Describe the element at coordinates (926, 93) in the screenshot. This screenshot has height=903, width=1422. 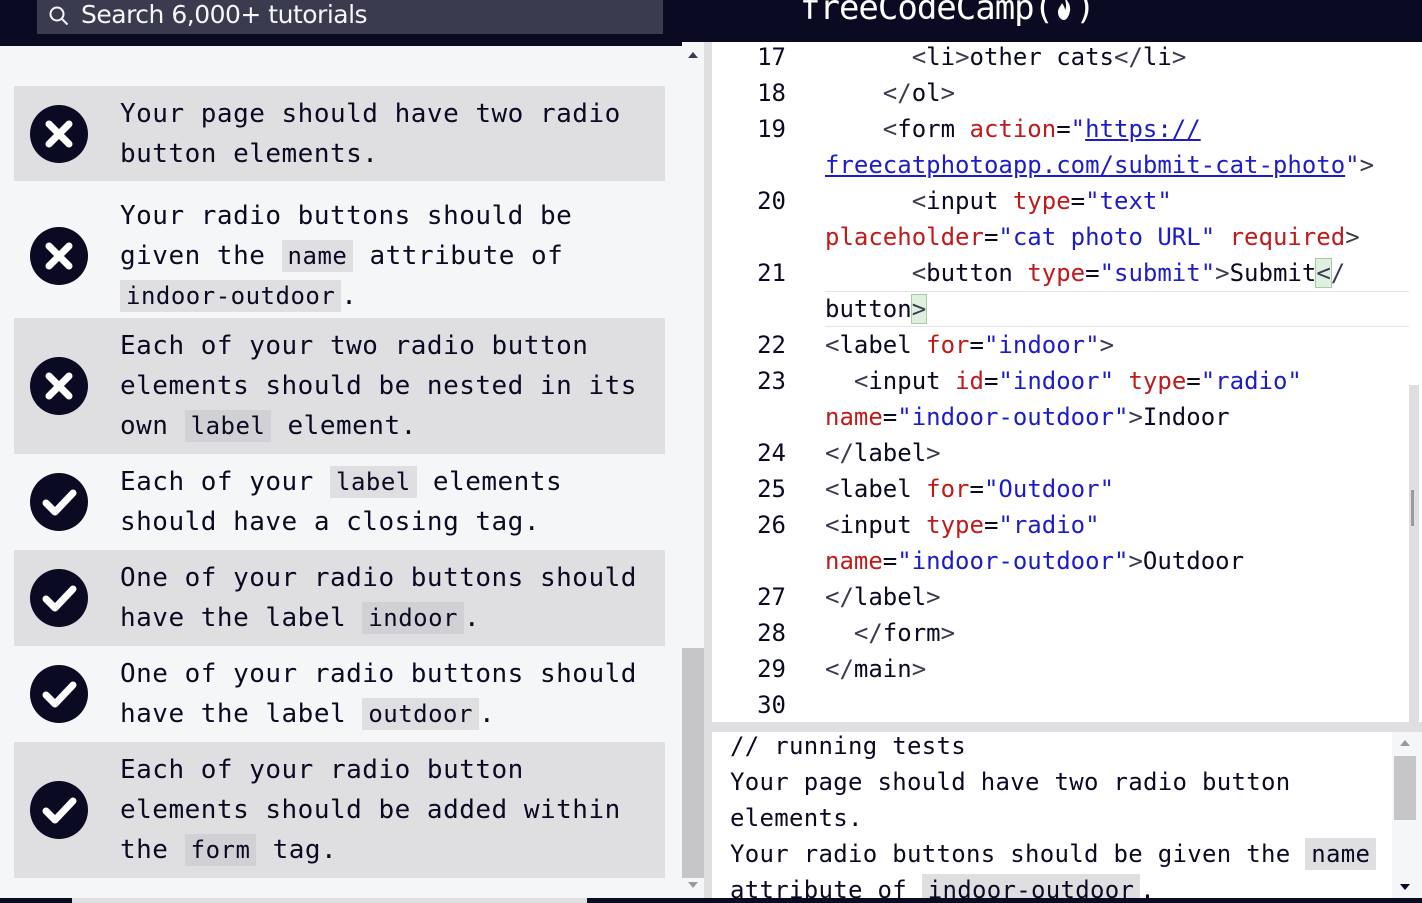
I see `code-tag-name: ol` at that location.